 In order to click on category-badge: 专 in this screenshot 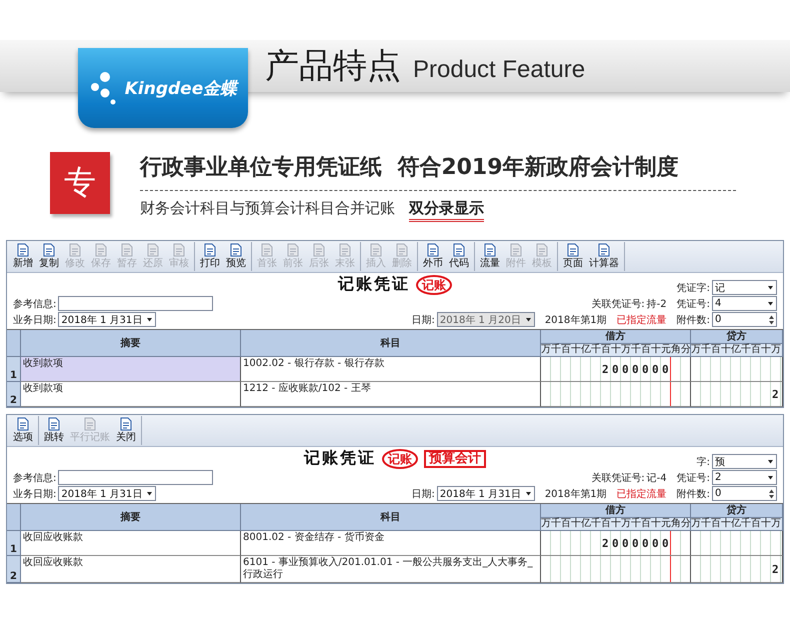, I will do `click(80, 183)`.